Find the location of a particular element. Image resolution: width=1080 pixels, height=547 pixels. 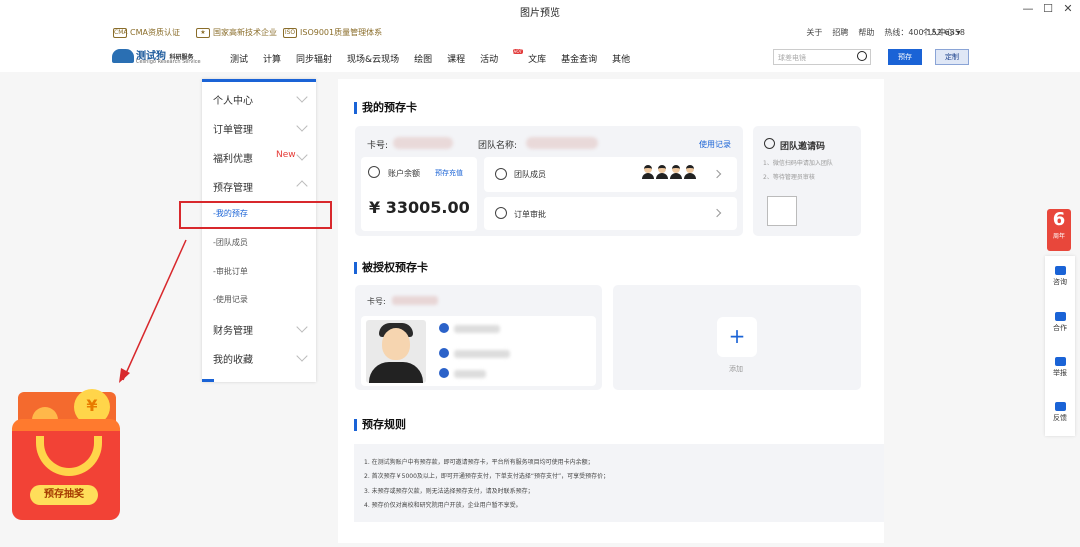

cooperate-icon is located at coordinates (1060, 316).